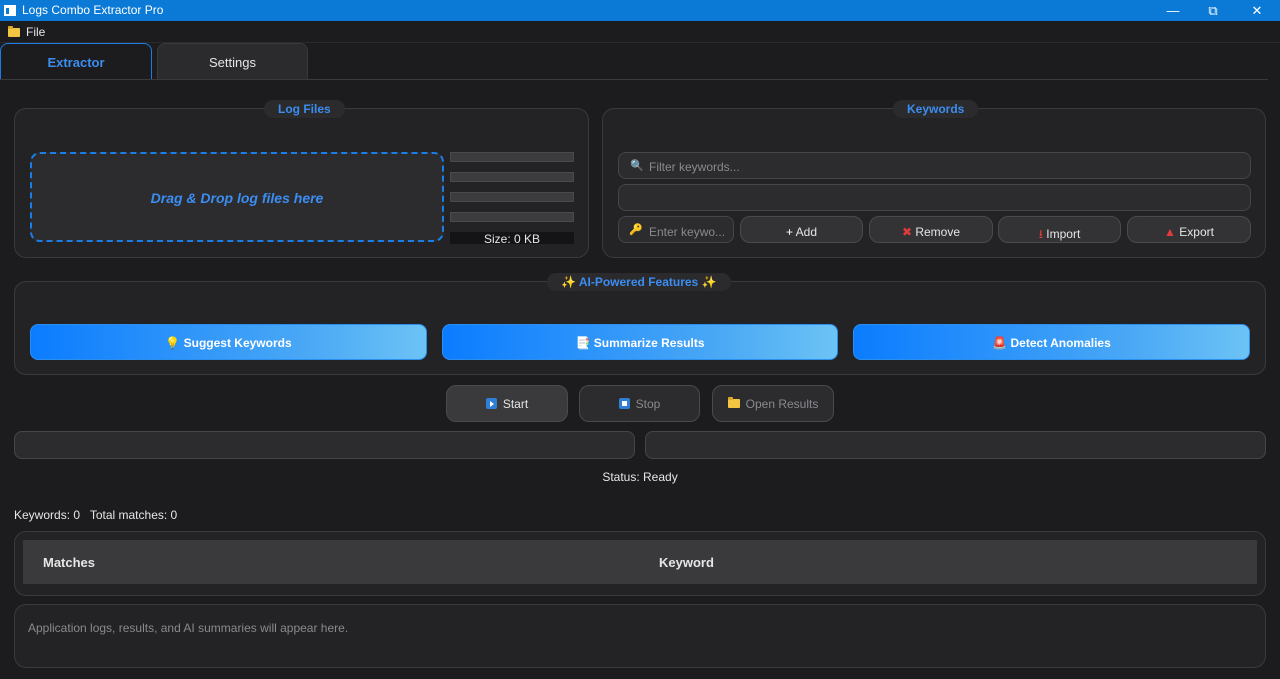 The height and width of the screenshot is (679, 1280). I want to click on summary-icon: 📑, so click(583, 343).